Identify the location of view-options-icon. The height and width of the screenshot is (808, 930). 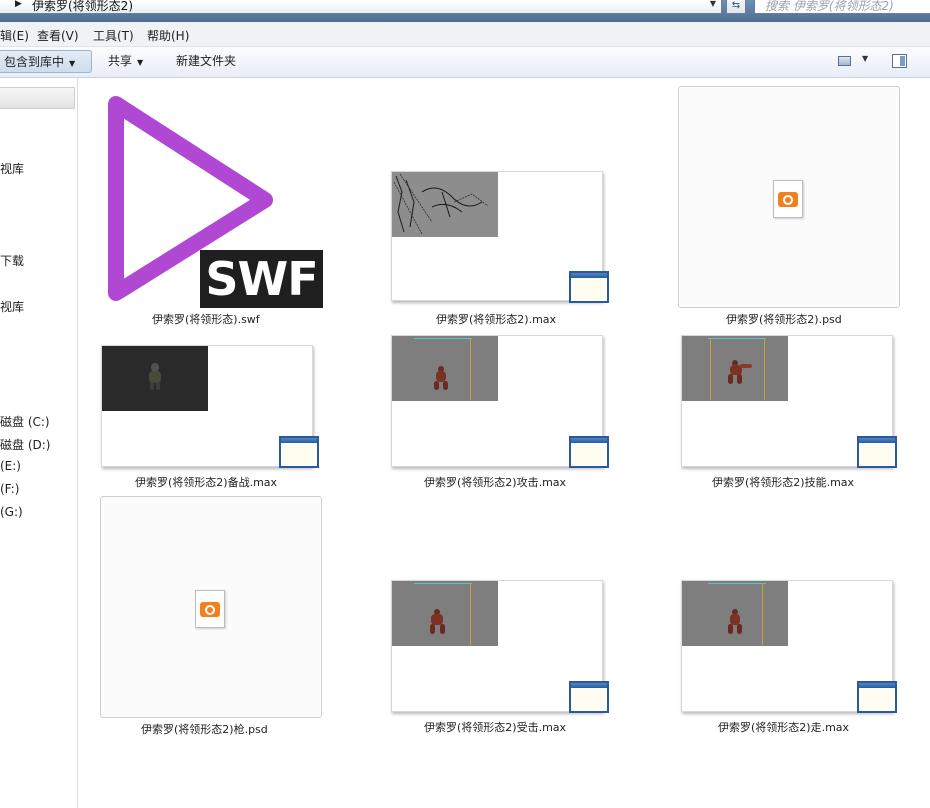
(844, 61).